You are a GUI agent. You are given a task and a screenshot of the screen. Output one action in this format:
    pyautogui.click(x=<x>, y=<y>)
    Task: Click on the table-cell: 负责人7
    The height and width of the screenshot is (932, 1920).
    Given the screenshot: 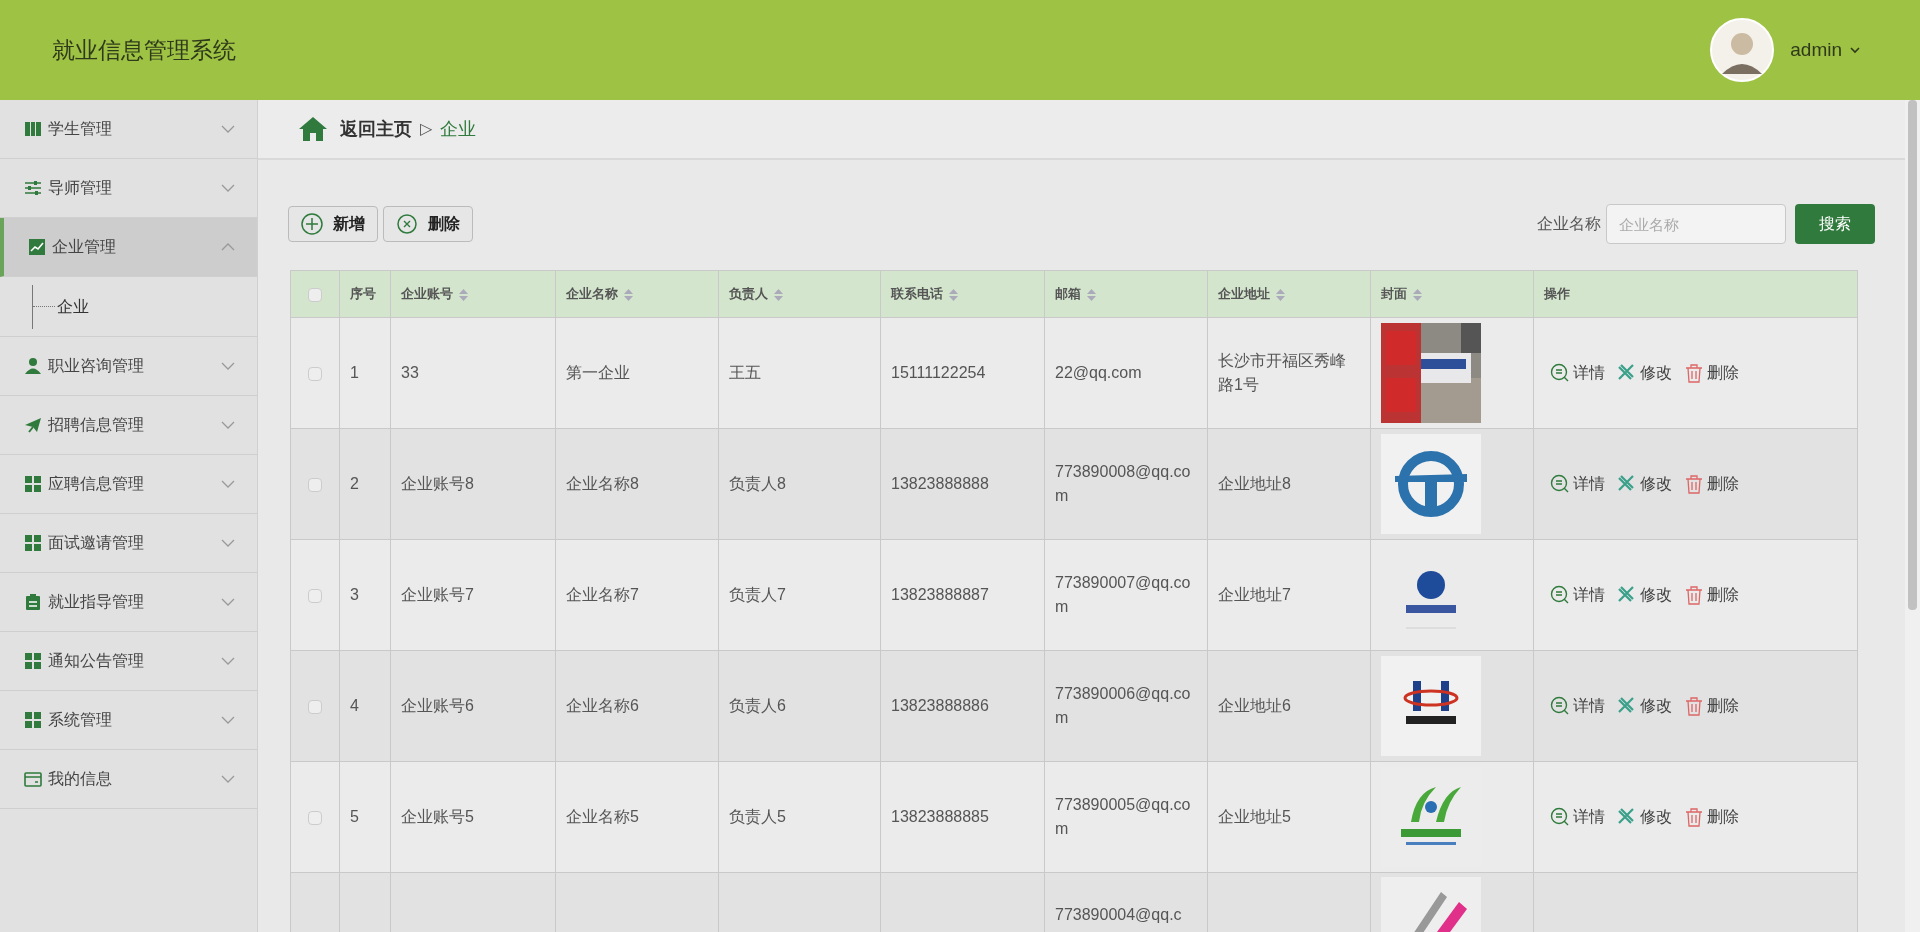 What is the action you would take?
    pyautogui.click(x=799, y=595)
    